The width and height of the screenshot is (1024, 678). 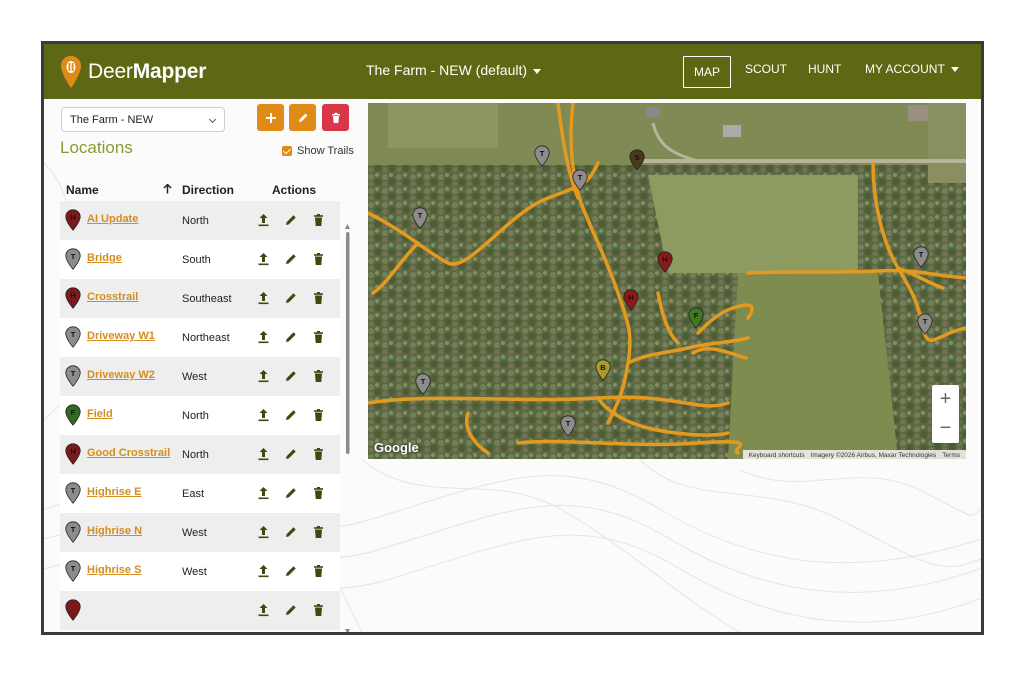 What do you see at coordinates (447, 70) in the screenshot?
I see `farm-selector-label: The Farm - NEW (default)` at bounding box center [447, 70].